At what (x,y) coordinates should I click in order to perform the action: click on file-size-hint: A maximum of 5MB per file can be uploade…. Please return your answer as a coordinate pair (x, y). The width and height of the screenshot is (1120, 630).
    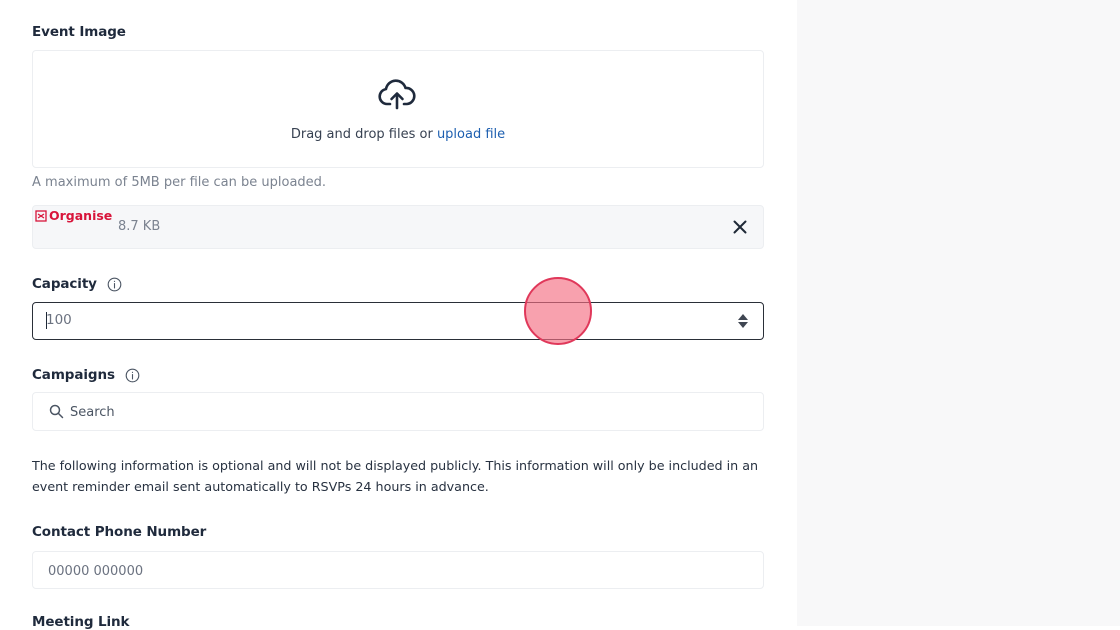
    Looking at the image, I should click on (179, 182).